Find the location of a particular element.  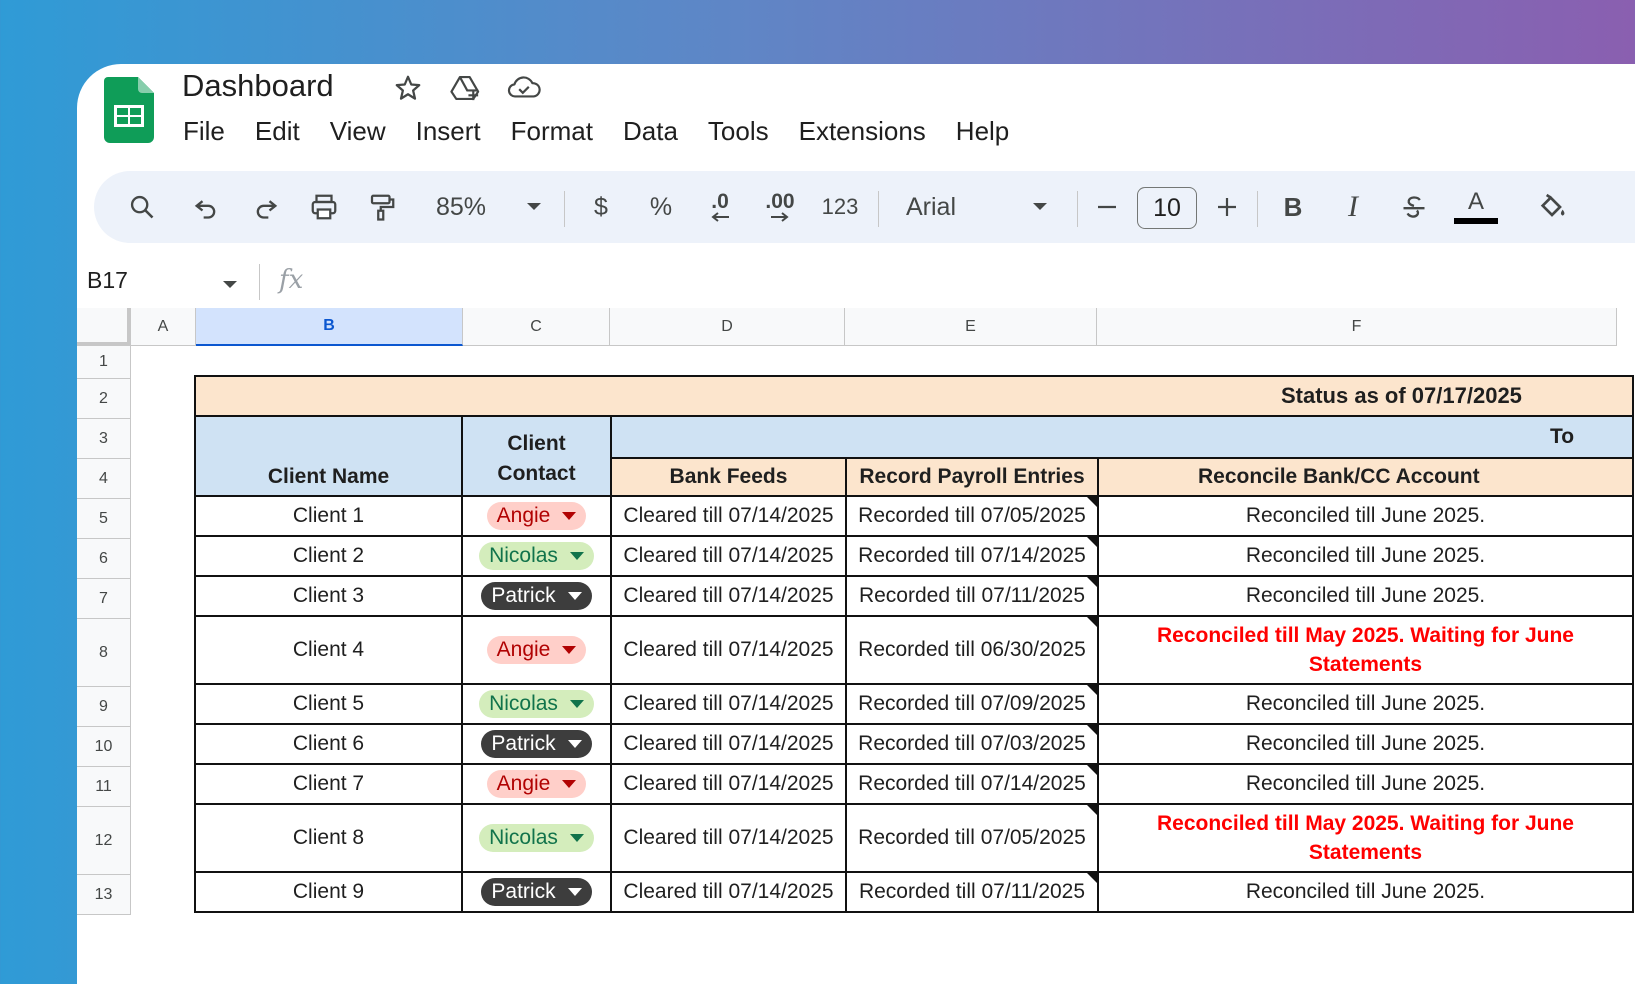

client-name-cell: Client 4 is located at coordinates (328, 650).